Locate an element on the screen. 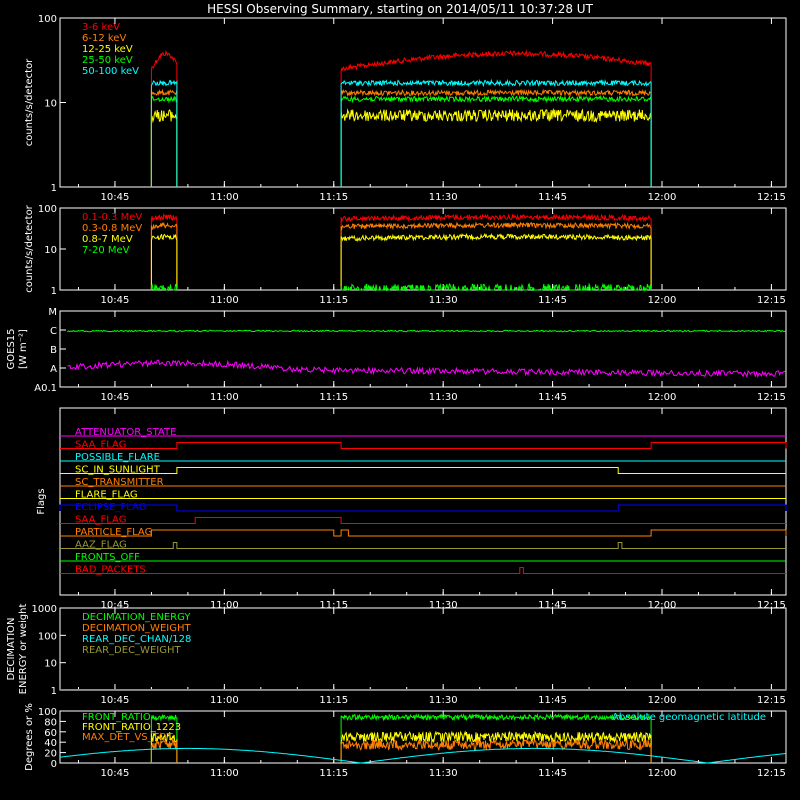  panel1-ytick-label: 10 is located at coordinates (50, 104).